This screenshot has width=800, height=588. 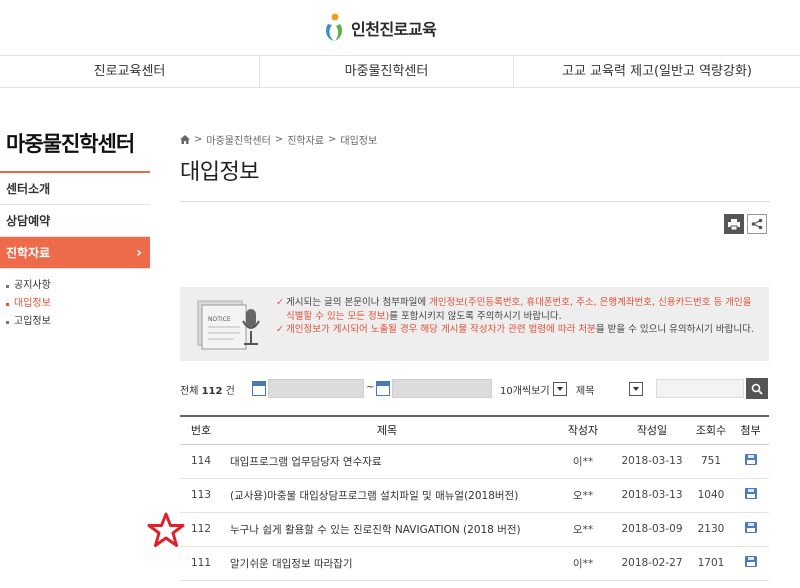 What do you see at coordinates (657, 72) in the screenshot?
I see `gnb-item-school-capacity: 고교 교육력 제고(일반고 역량강화)` at bounding box center [657, 72].